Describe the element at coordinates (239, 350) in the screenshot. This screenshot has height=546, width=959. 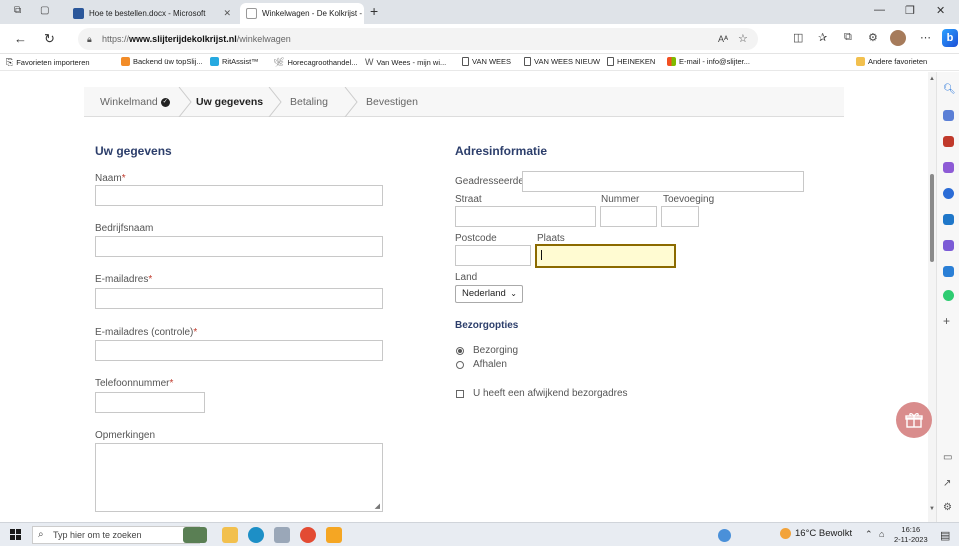
I see `email-controle-input` at that location.